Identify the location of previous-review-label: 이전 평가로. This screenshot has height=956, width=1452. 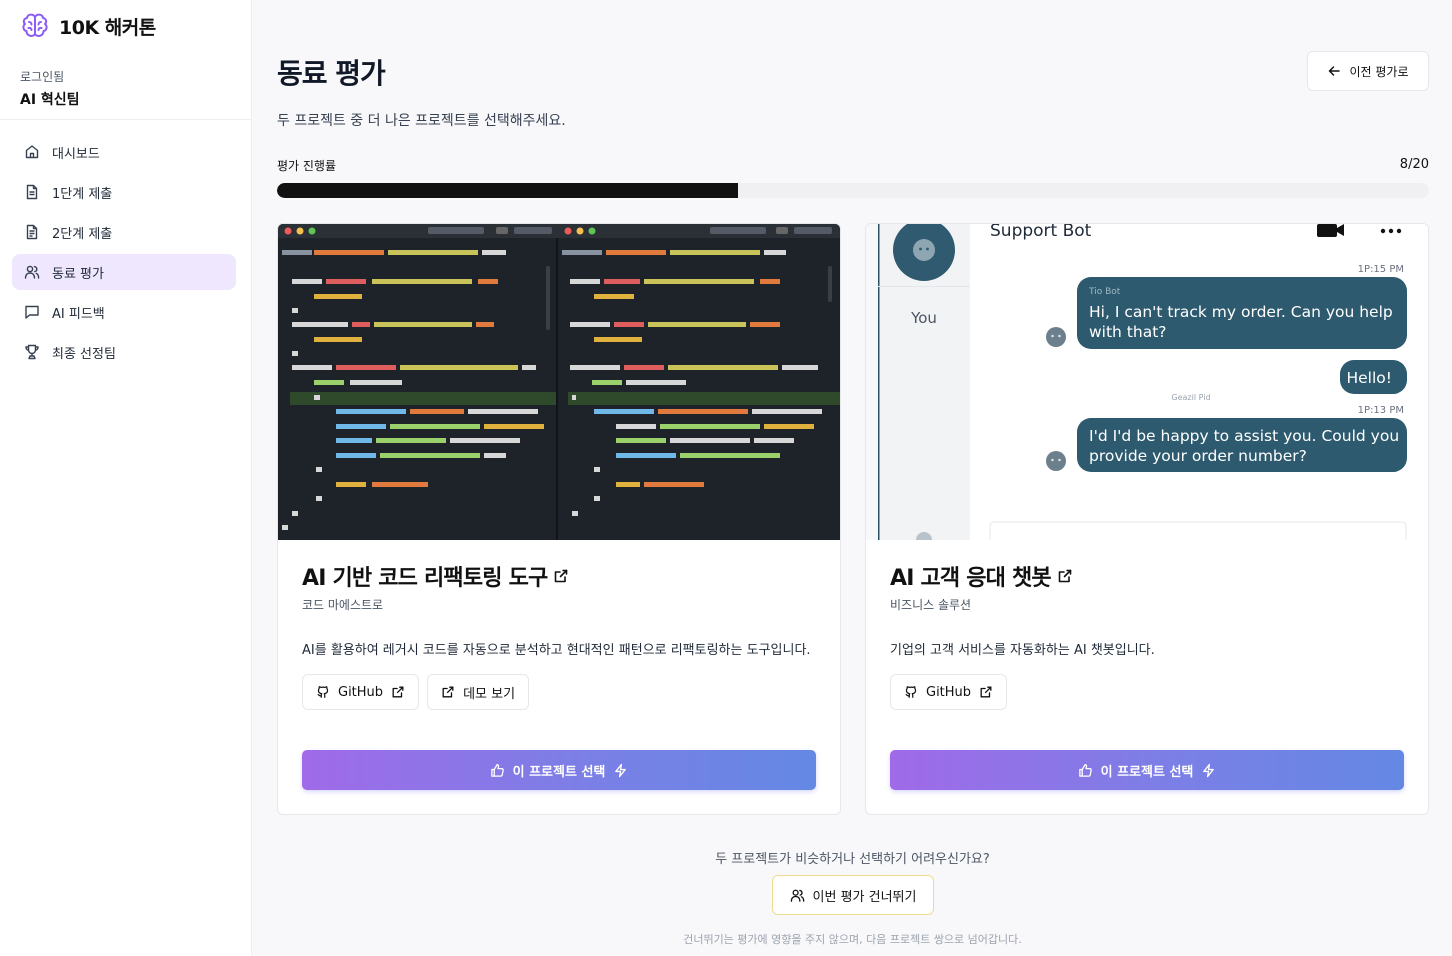
(1379, 71).